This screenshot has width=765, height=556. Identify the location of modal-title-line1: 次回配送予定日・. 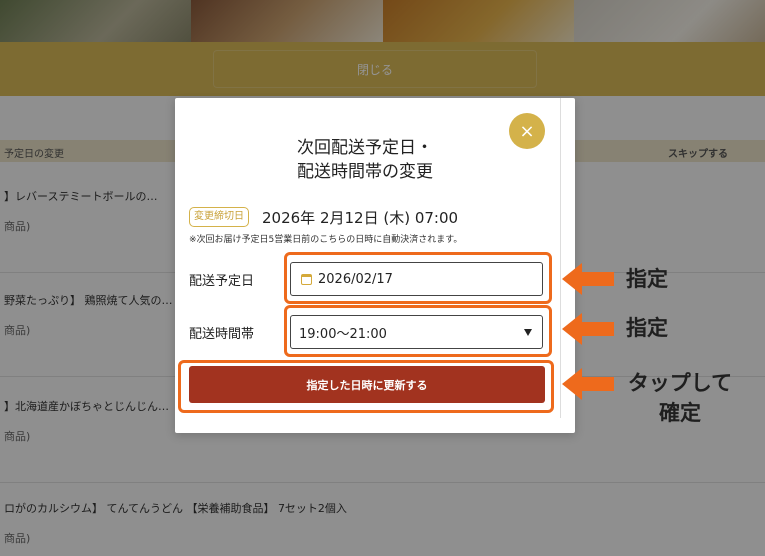
(365, 148).